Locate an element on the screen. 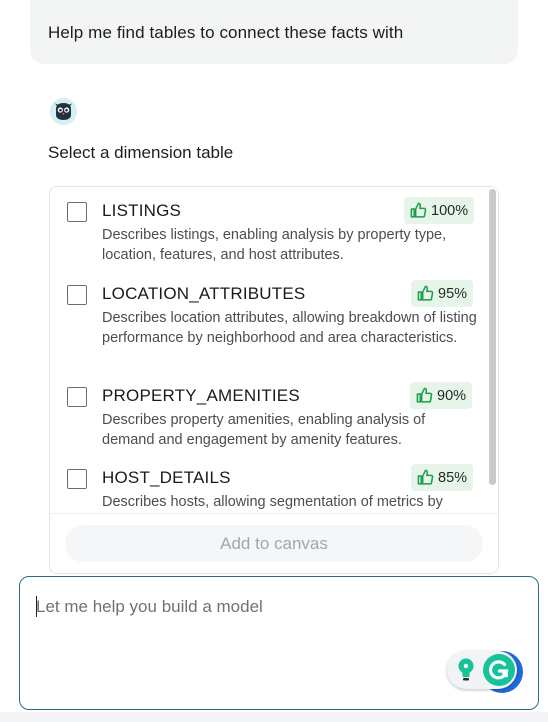  lightbulb-icon is located at coordinates (466, 670).